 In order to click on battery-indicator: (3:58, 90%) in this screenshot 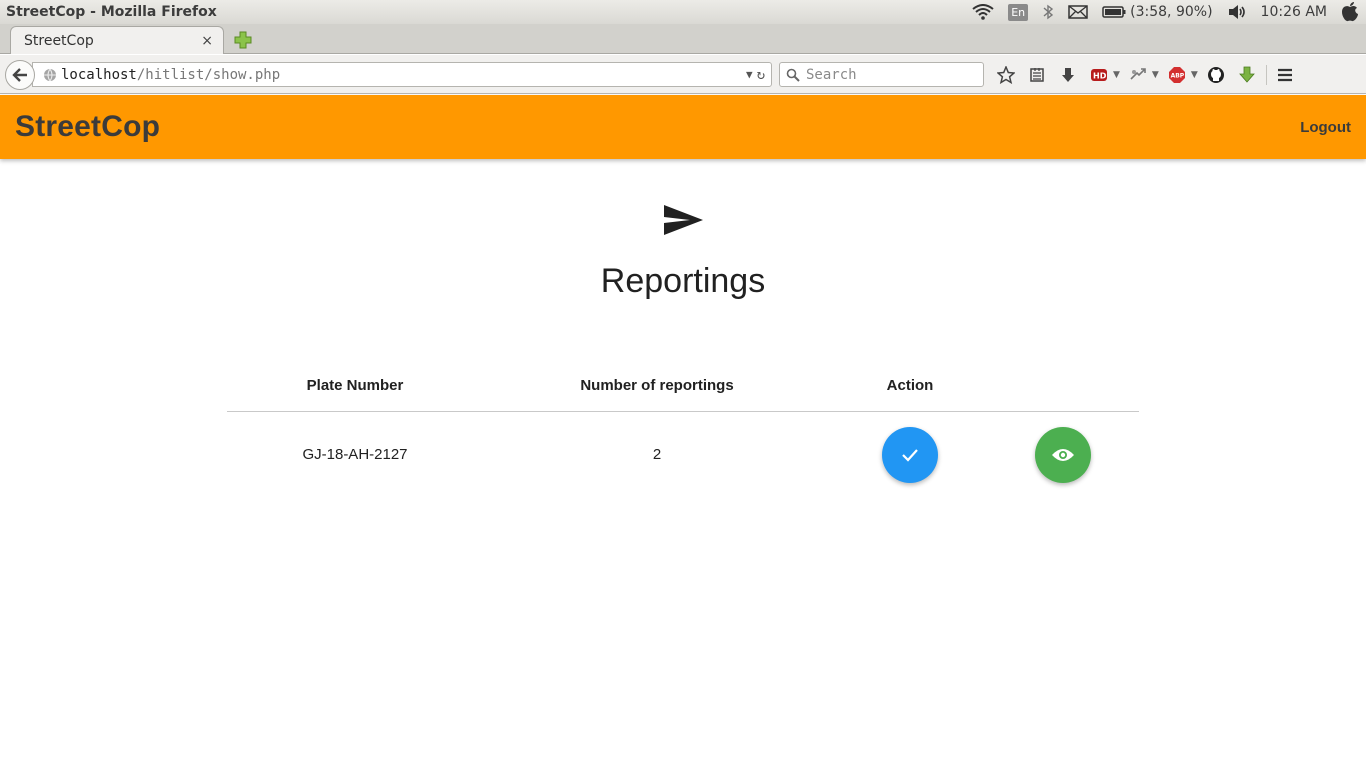, I will do `click(1157, 12)`.